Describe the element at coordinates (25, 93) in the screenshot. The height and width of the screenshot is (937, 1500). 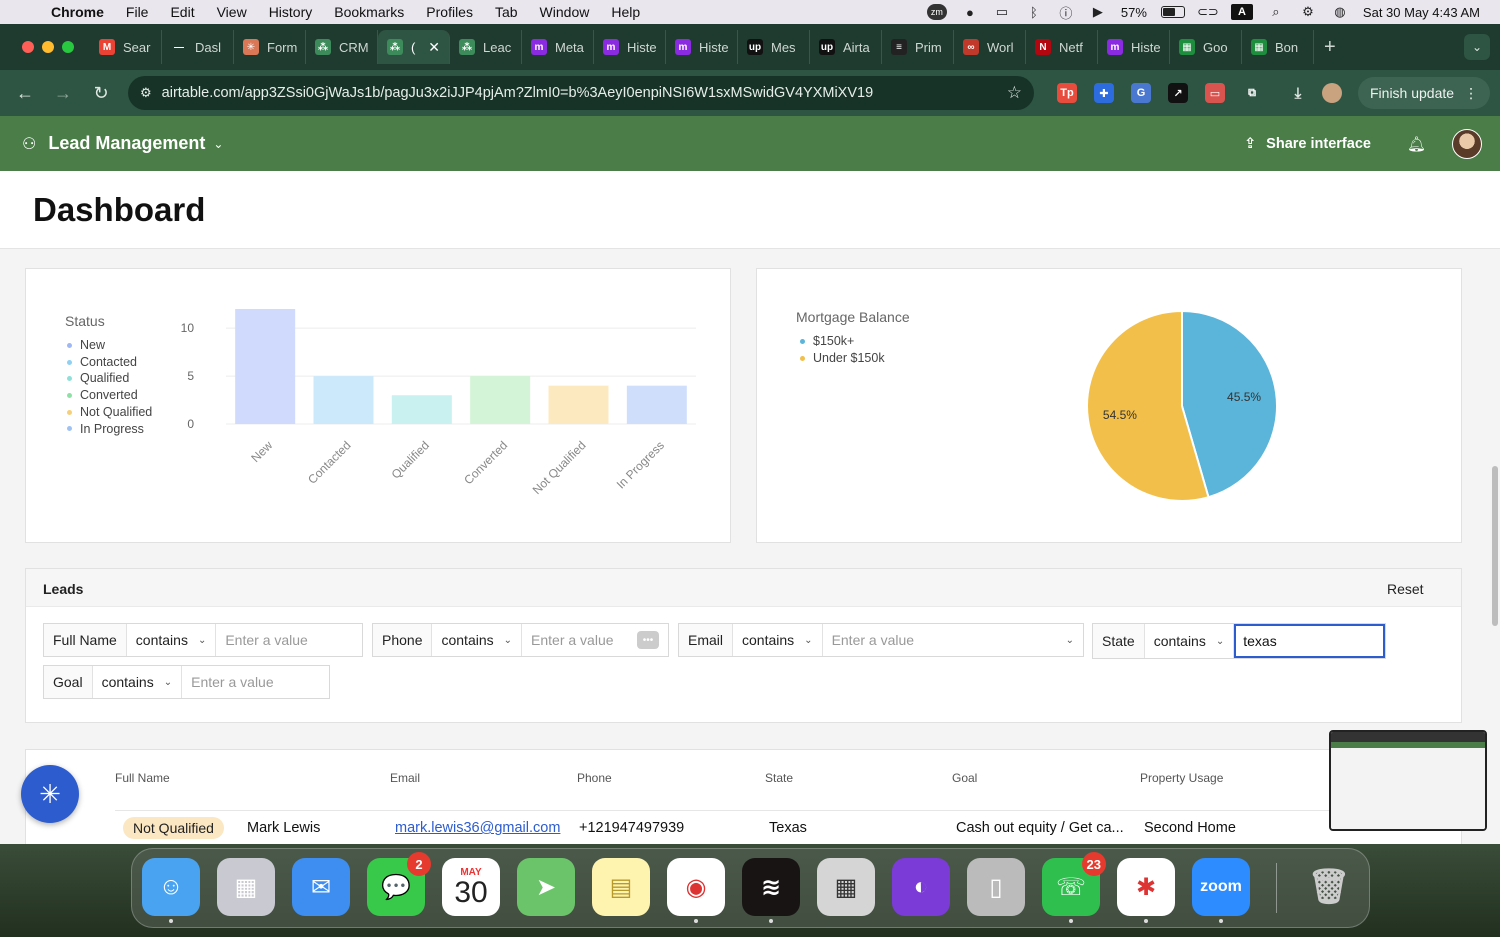
I see `back-arrow-icon: ←` at that location.